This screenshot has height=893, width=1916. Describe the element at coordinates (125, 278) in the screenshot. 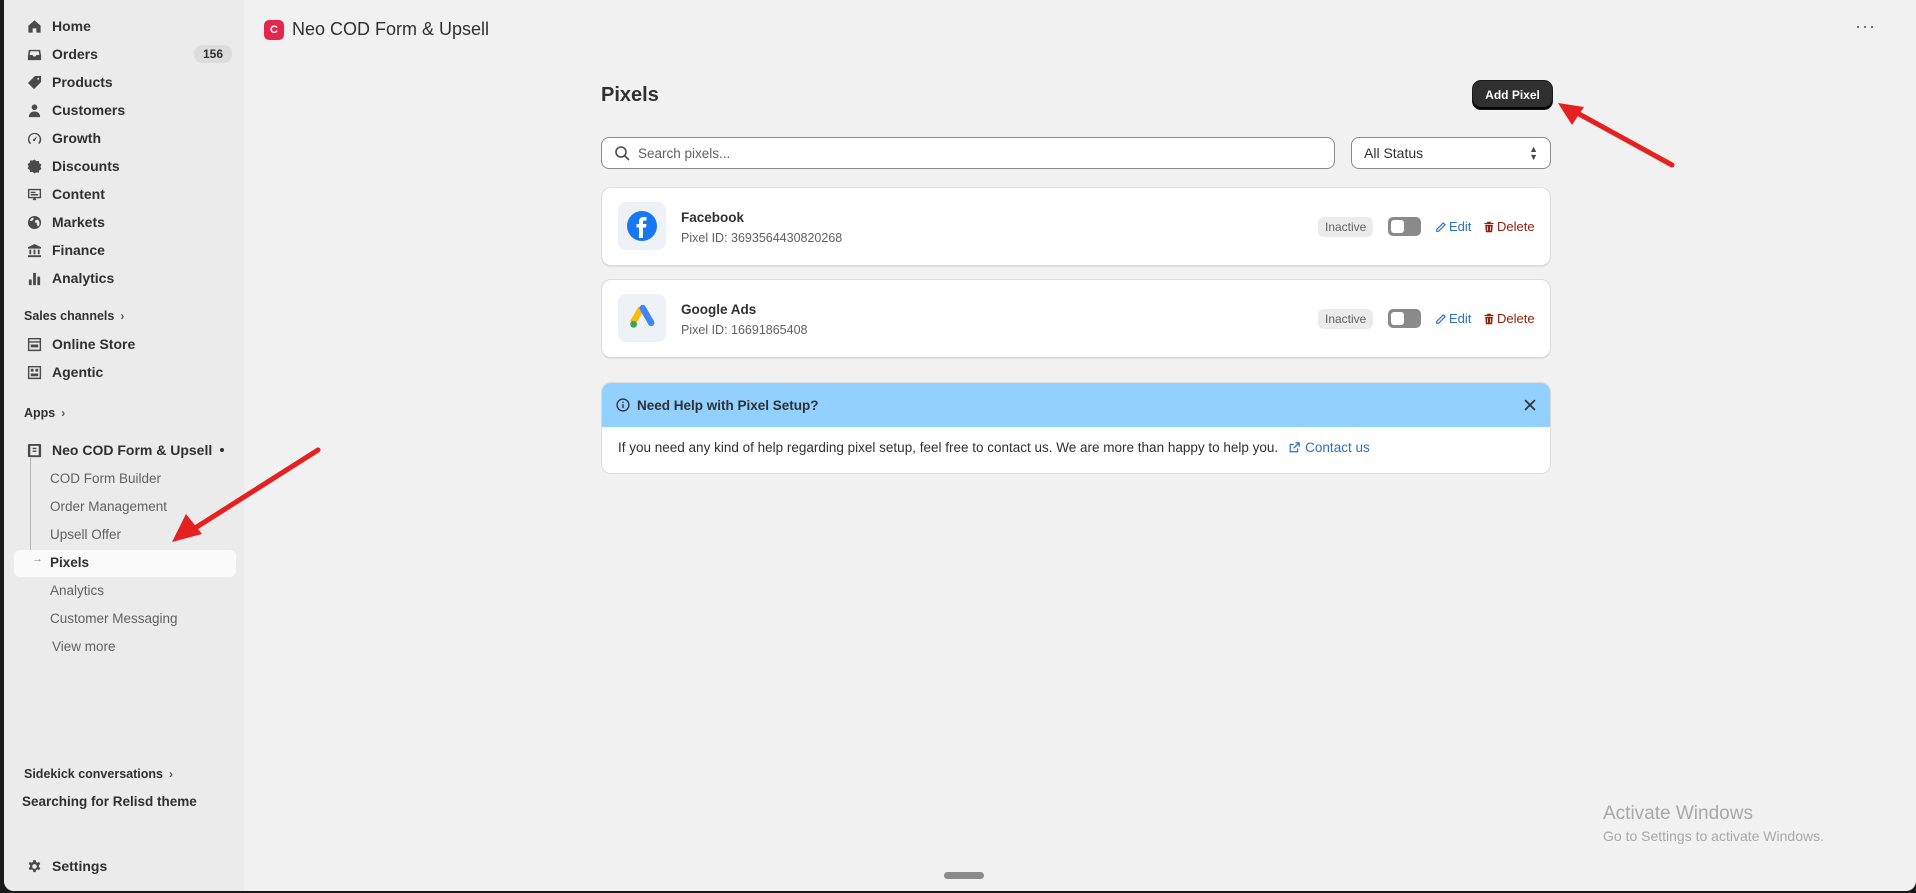

I see `sidebar-item-analytics: Analytics` at that location.